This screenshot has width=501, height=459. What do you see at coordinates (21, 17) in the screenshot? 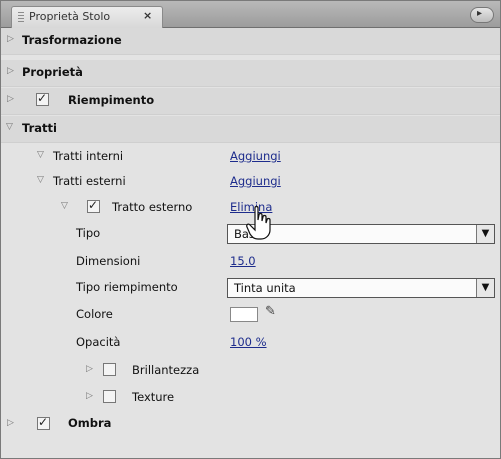
I see `grip-icon` at bounding box center [21, 17].